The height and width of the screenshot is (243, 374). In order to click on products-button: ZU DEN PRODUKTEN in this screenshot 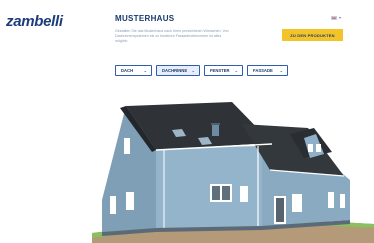, I will do `click(312, 35)`.